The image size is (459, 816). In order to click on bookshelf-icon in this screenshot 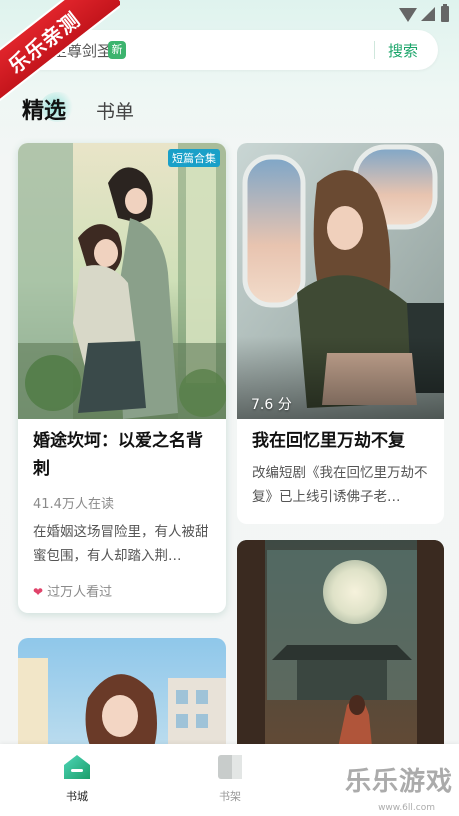, I will do `click(230, 767)`.